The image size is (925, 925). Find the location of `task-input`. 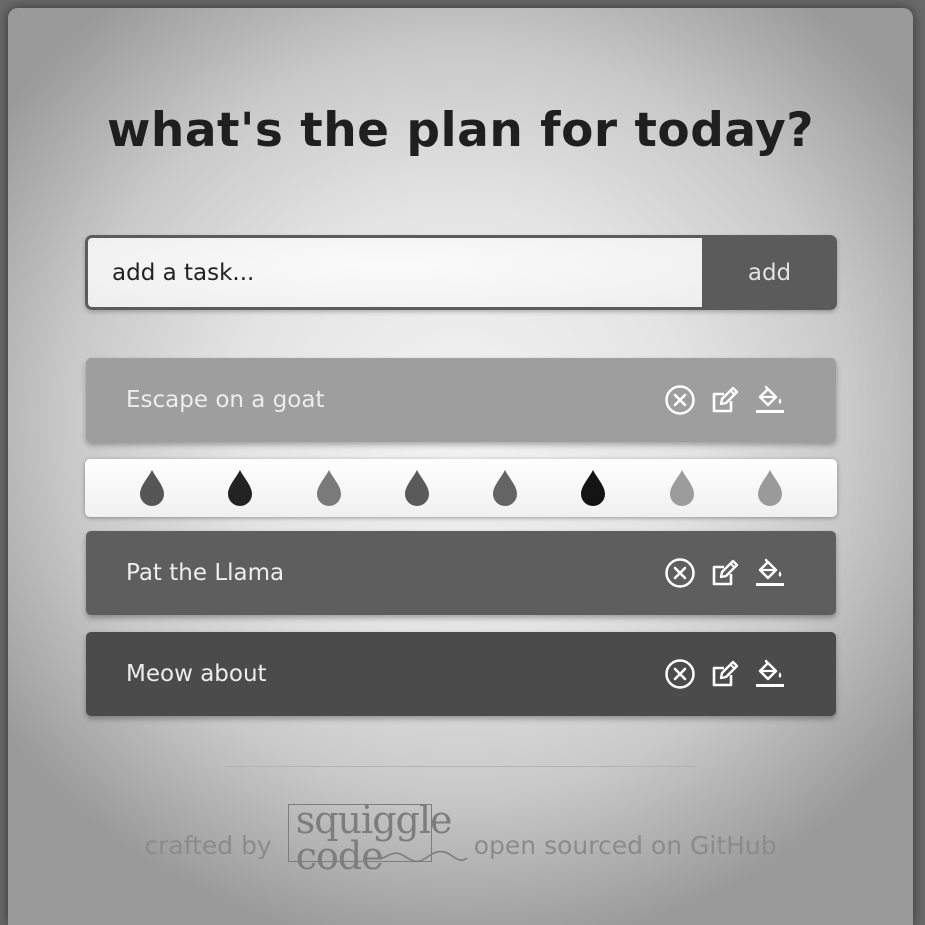

task-input is located at coordinates (393, 272).